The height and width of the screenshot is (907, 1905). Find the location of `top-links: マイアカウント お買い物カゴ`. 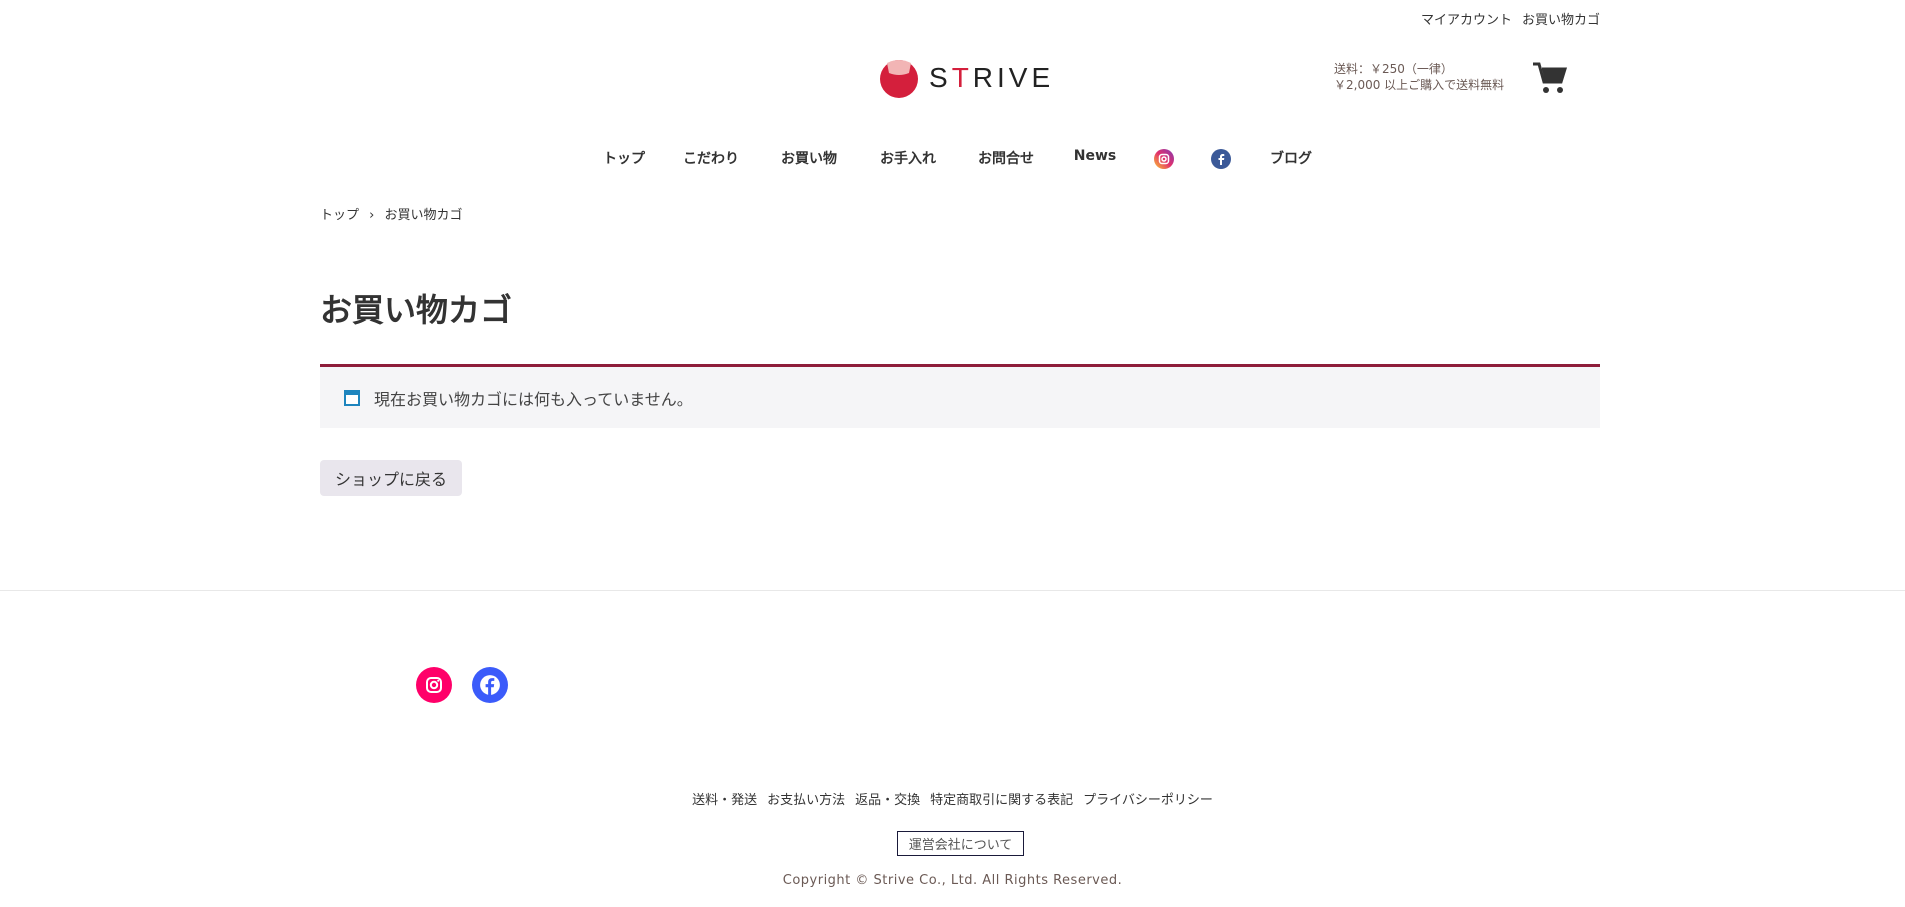

top-links: マイアカウント お買い物カゴ is located at coordinates (1510, 18).